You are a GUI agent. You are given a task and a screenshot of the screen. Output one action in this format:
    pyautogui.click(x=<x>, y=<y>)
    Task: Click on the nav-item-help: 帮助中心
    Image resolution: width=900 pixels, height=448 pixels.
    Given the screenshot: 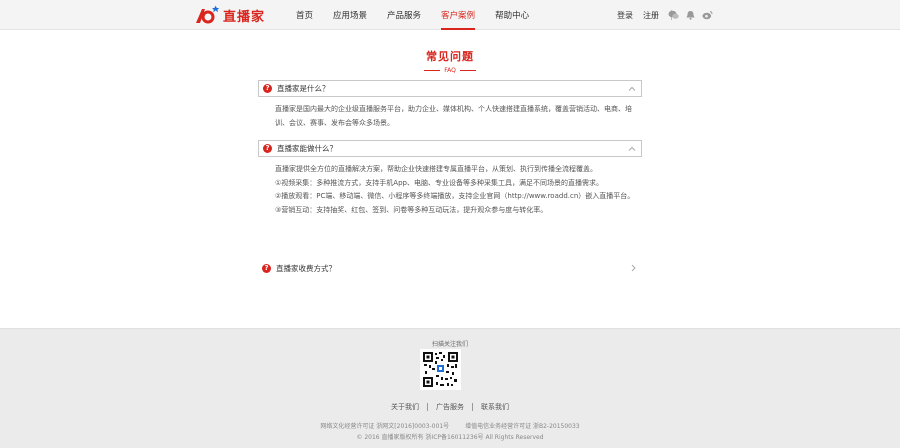 What is the action you would take?
    pyautogui.click(x=512, y=15)
    